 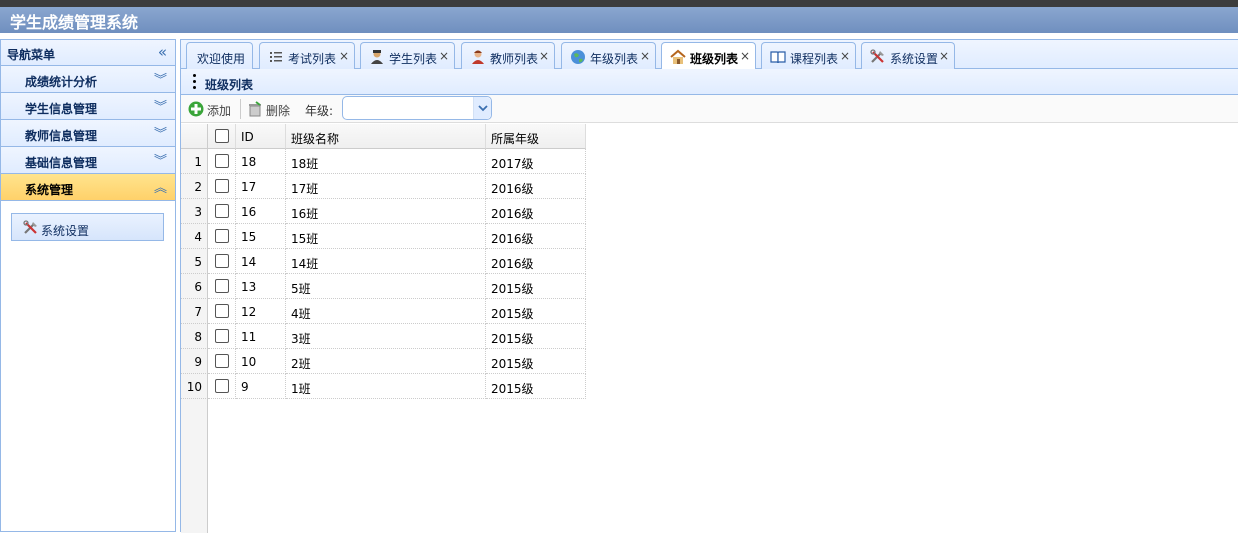 I want to click on row-number: 1, so click(x=194, y=161).